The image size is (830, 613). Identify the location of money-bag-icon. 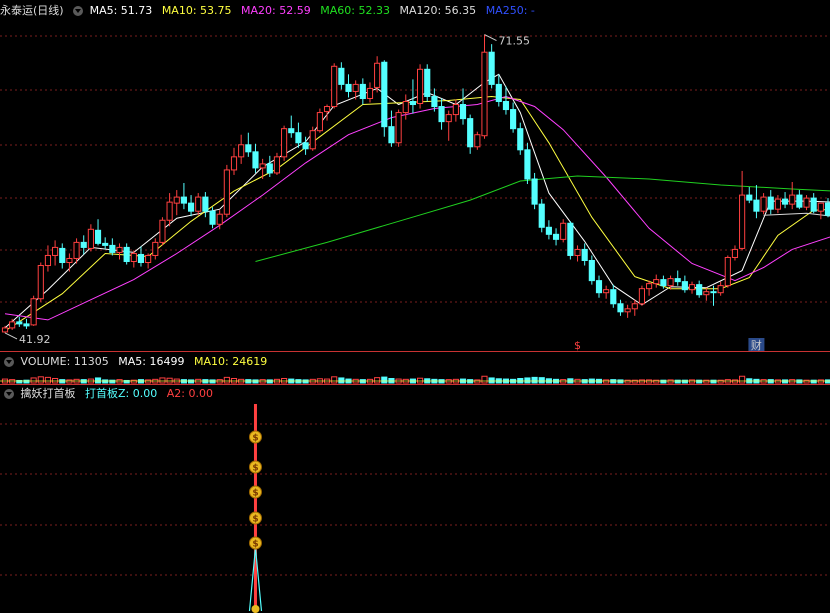
(255, 609).